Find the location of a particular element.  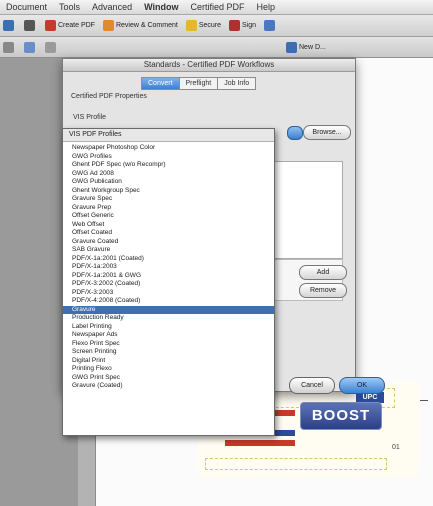

menu-window: Window is located at coordinates (161, 7).